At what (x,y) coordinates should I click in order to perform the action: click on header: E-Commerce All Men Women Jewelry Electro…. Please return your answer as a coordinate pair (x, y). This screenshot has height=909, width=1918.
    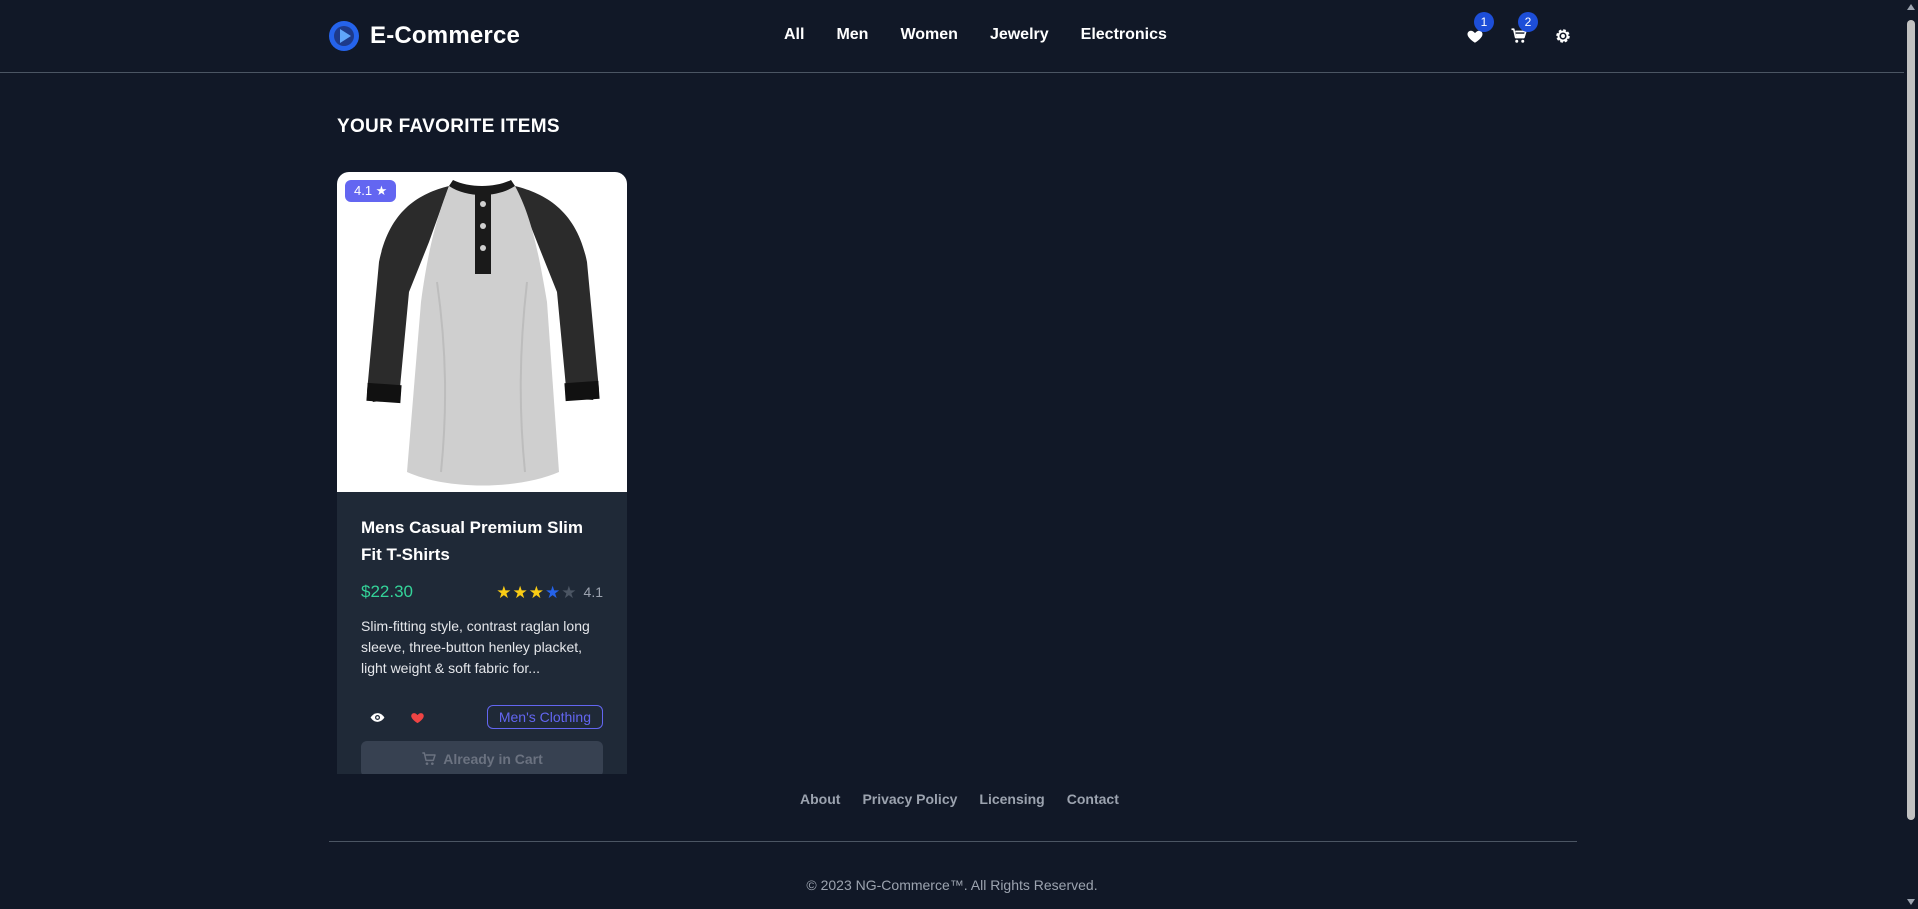
    Looking at the image, I should click on (952, 36).